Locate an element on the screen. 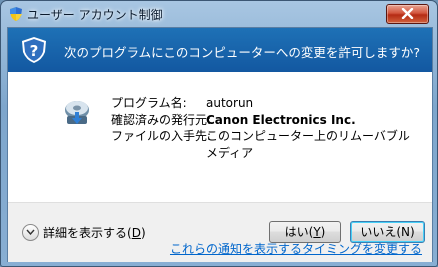  publisher-label: 確認済みの発行元: is located at coordinates (161, 119).